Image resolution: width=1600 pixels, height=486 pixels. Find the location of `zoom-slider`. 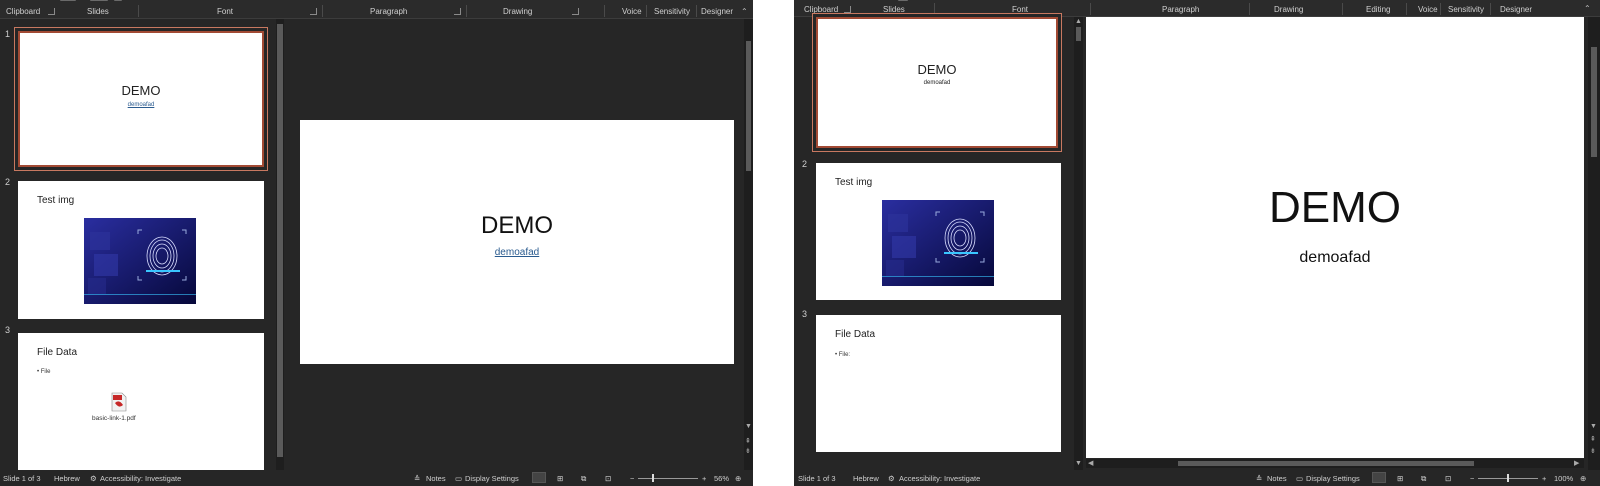

zoom-slider is located at coordinates (668, 478).